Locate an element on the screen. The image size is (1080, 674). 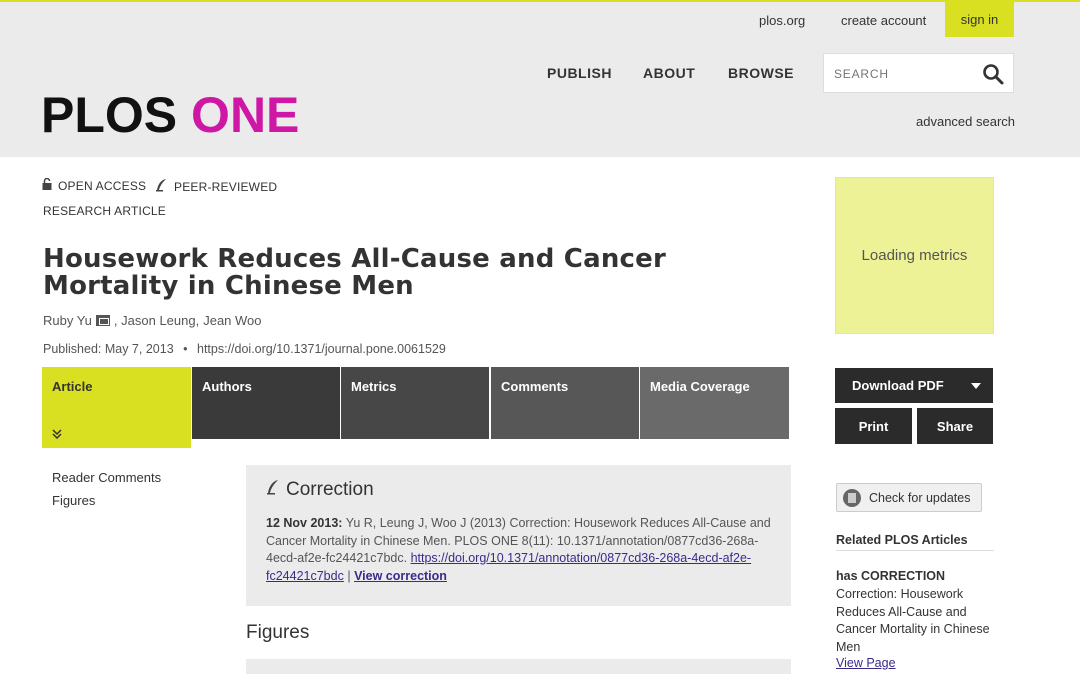
figures-panel is located at coordinates (518, 666).